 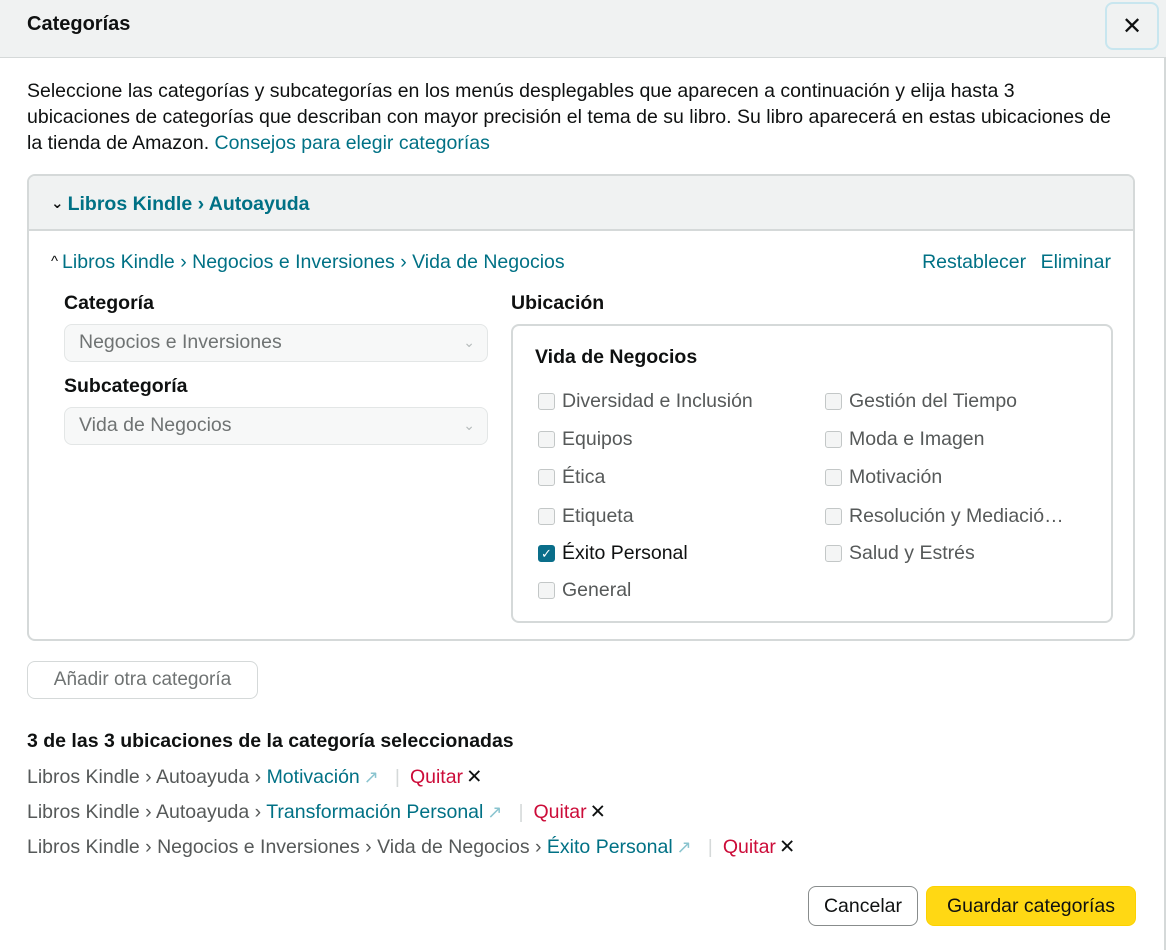 I want to click on save-categories-button: Guardar categorías, so click(x=1031, y=906).